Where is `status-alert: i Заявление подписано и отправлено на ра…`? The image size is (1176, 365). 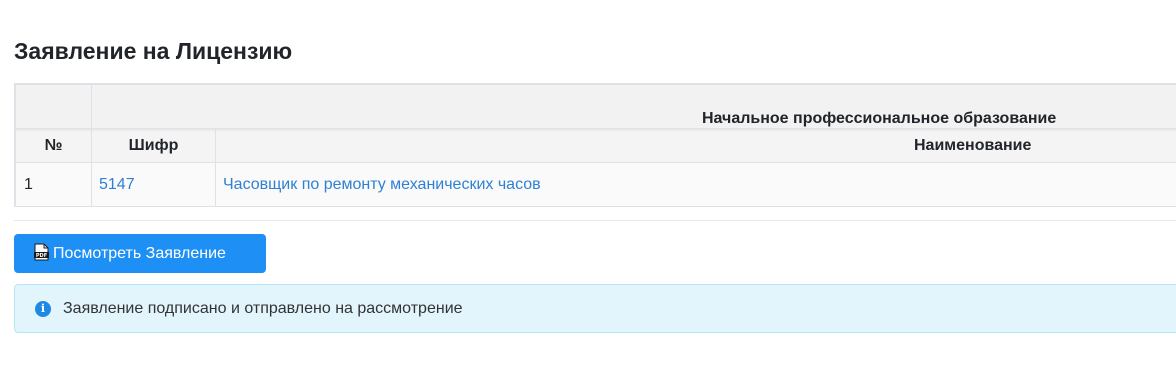
status-alert: i Заявление подписано и отправлено на ра… is located at coordinates (595, 308).